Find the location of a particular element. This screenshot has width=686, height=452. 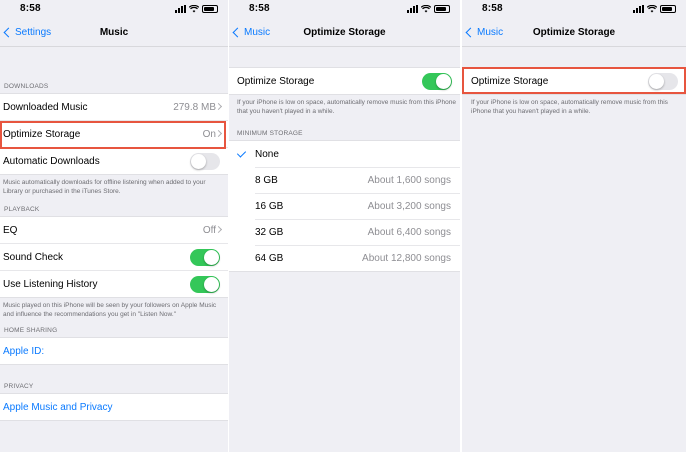

sound-check-toggle is located at coordinates (205, 257).